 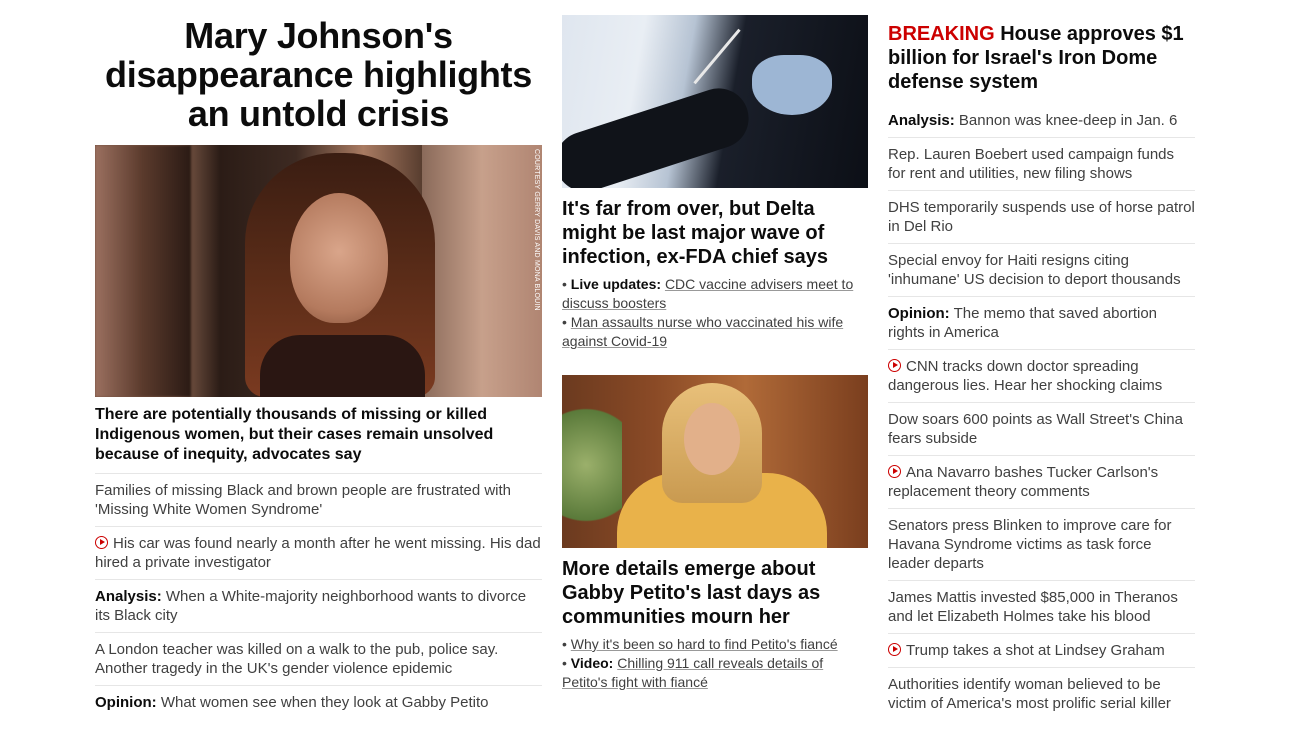 What do you see at coordinates (592, 663) in the screenshot?
I see `bullet-label: Video:` at bounding box center [592, 663].